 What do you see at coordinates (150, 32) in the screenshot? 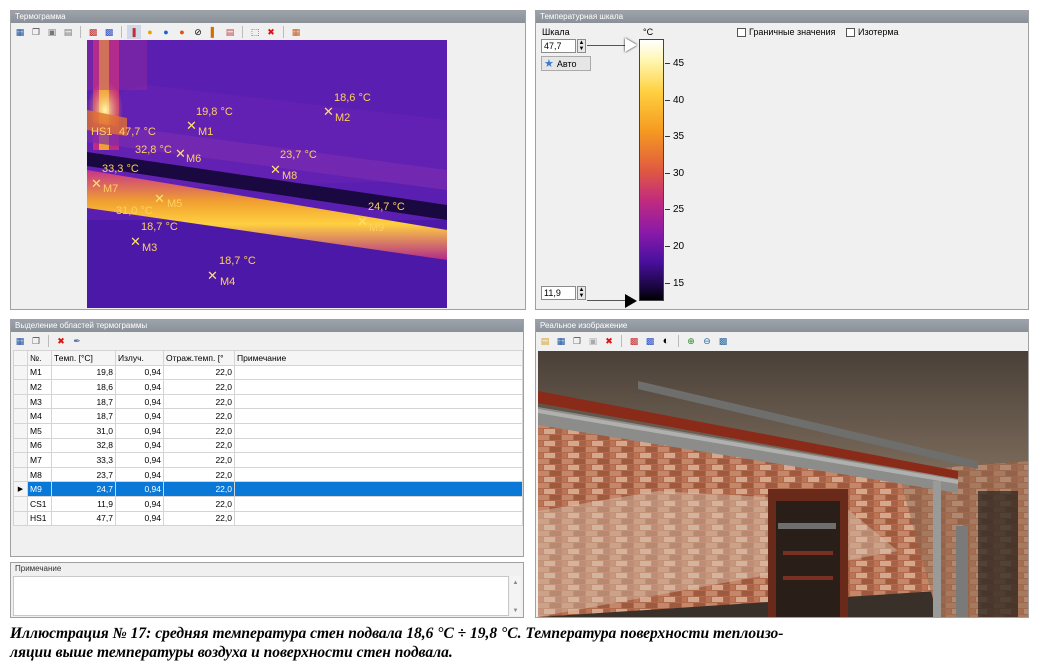
I see `sun-icon: ●` at bounding box center [150, 32].